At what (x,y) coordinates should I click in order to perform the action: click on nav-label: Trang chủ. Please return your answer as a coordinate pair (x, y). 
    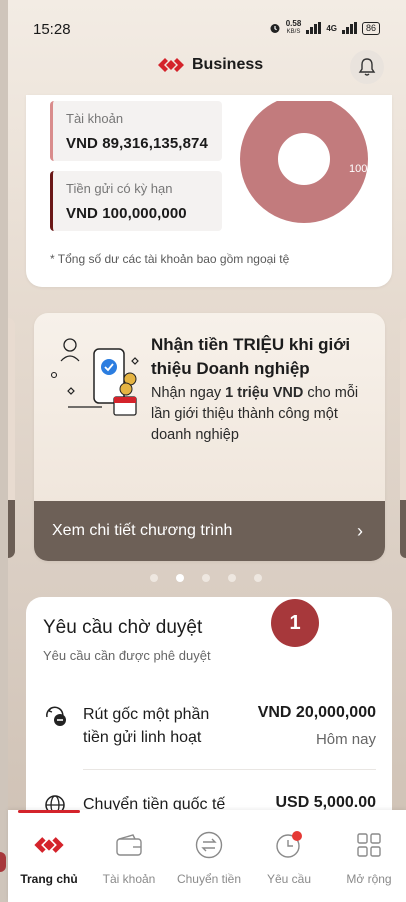
    Looking at the image, I should click on (49, 879).